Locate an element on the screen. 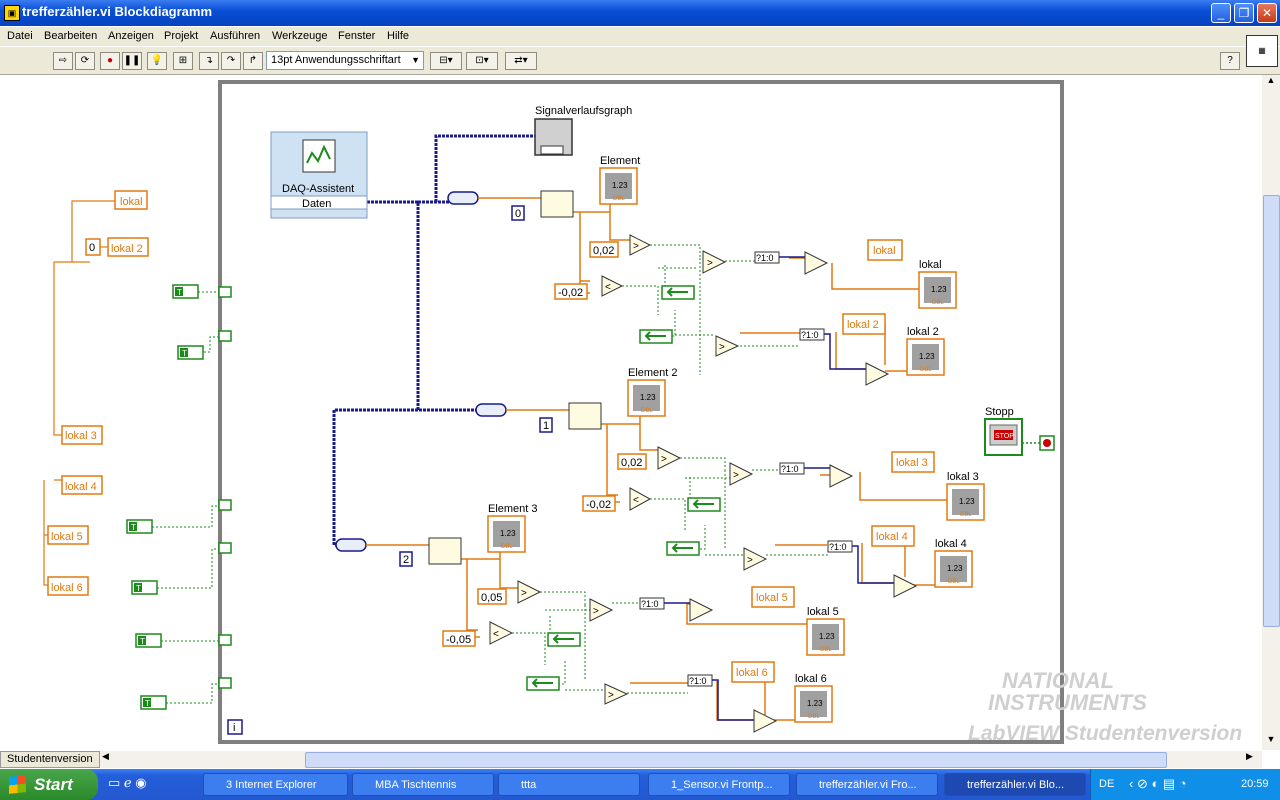  menu-projekt: Projekt is located at coordinates (181, 36).